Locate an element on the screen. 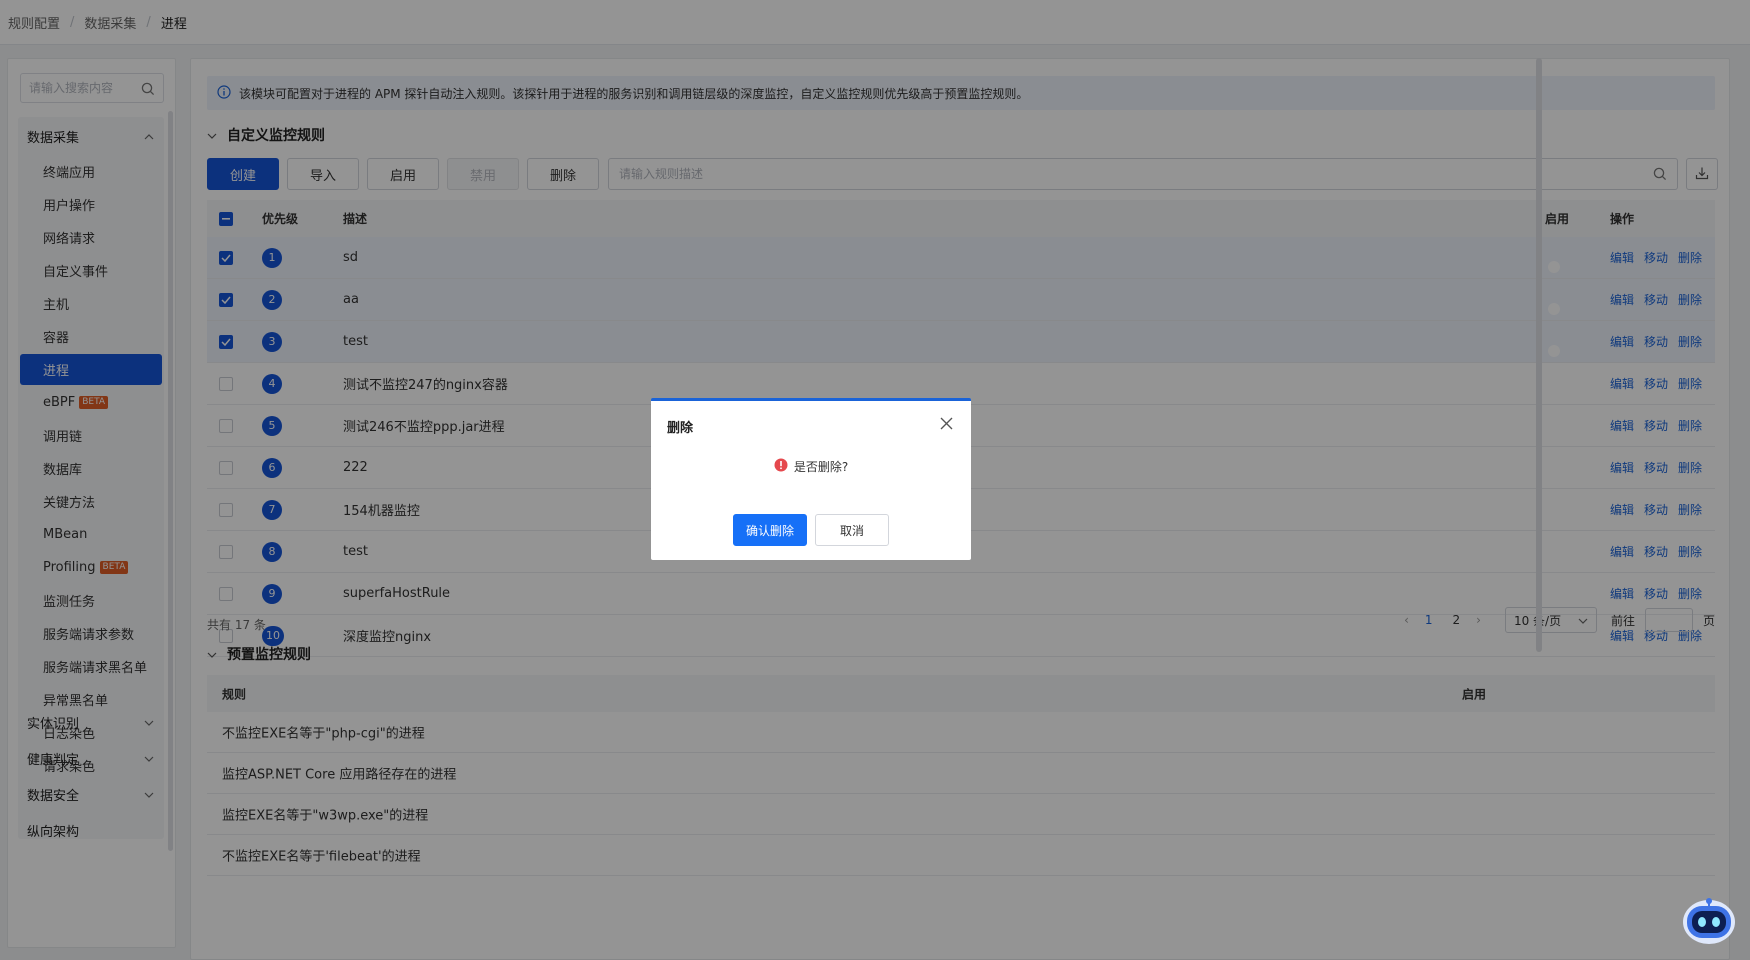 This screenshot has width=1750, height=960. assistant-robot-icon is located at coordinates (1709, 920).